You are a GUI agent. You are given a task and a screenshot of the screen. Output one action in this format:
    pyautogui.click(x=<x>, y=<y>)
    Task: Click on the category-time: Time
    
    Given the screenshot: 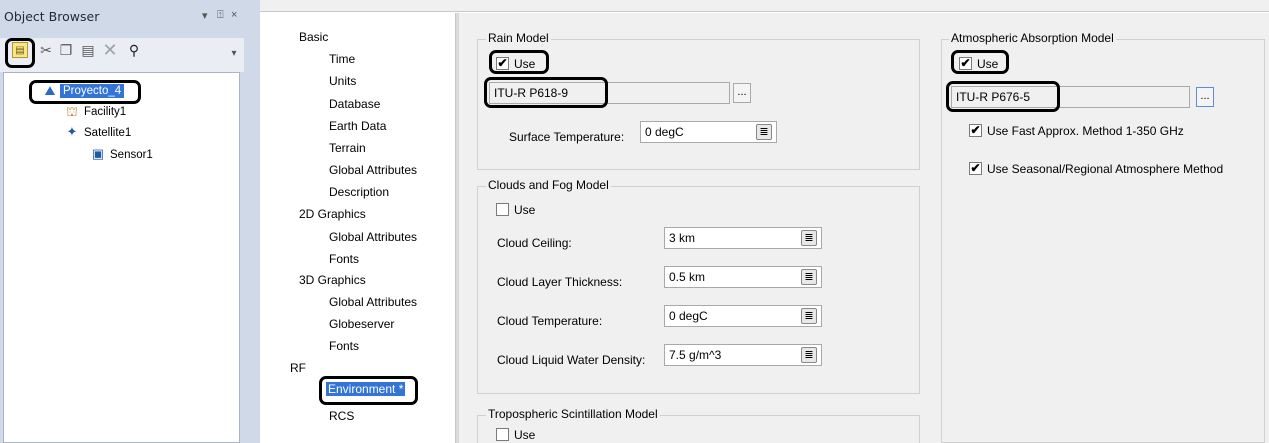 What is the action you would take?
    pyautogui.click(x=342, y=59)
    